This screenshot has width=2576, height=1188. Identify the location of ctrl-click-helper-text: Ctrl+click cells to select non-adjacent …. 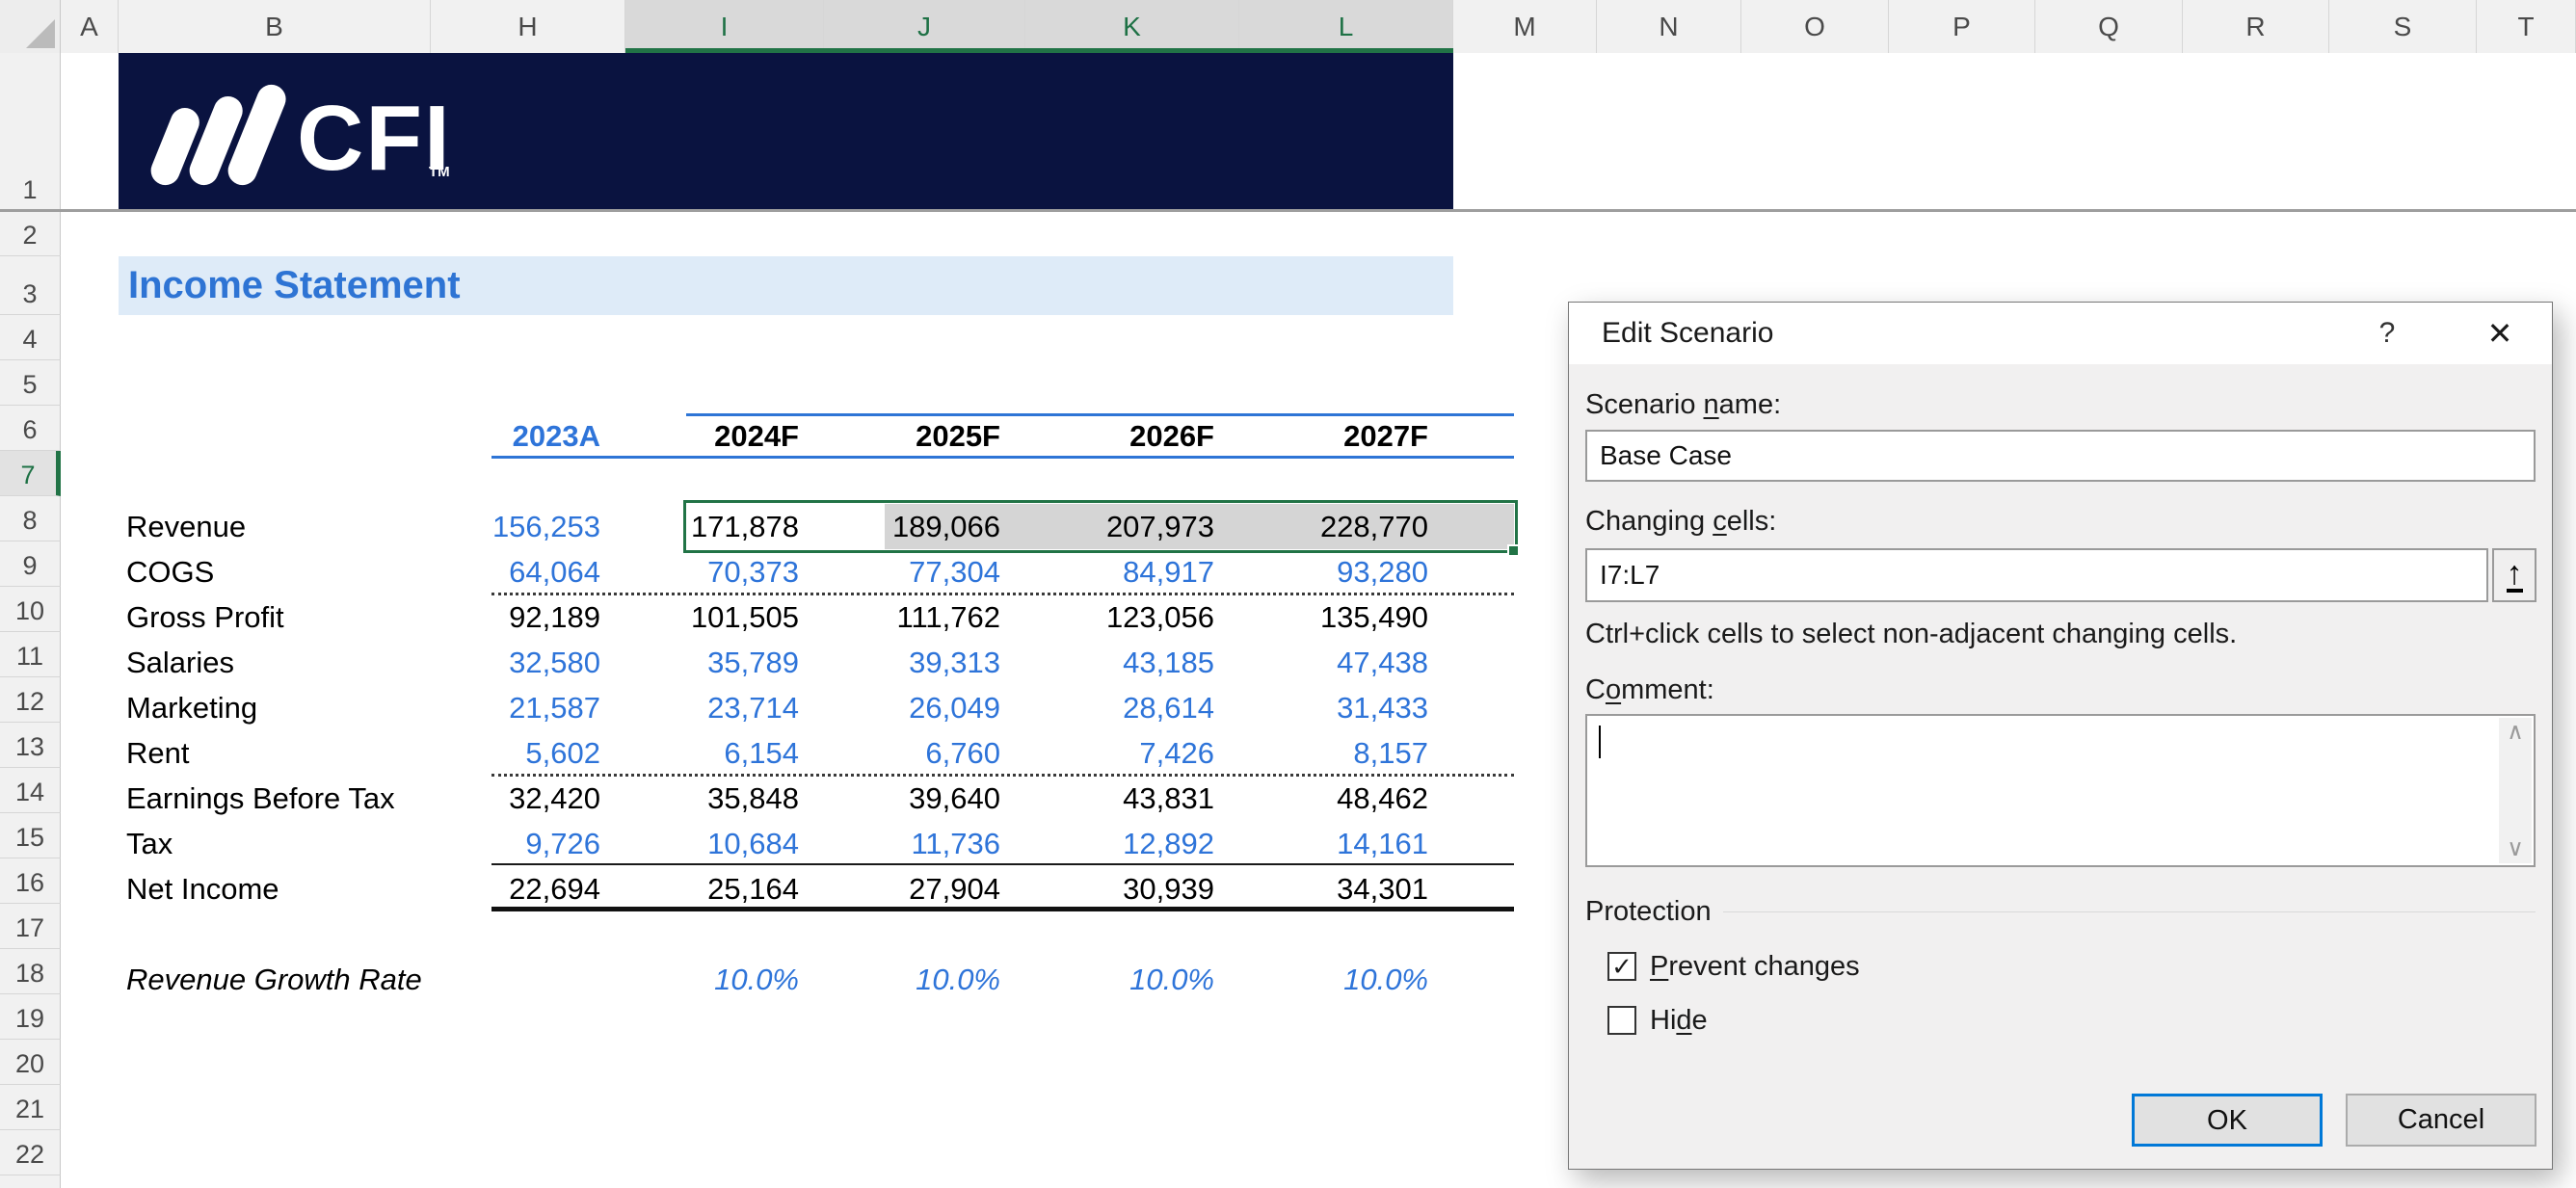
(1911, 634).